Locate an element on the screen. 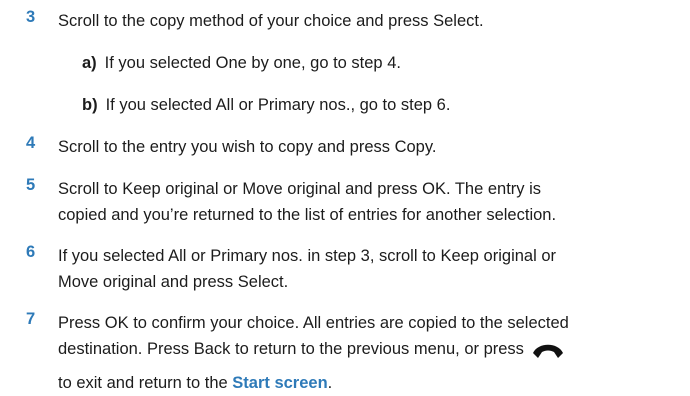 The width and height of the screenshot is (690, 396). step-number: 6 is located at coordinates (31, 252).